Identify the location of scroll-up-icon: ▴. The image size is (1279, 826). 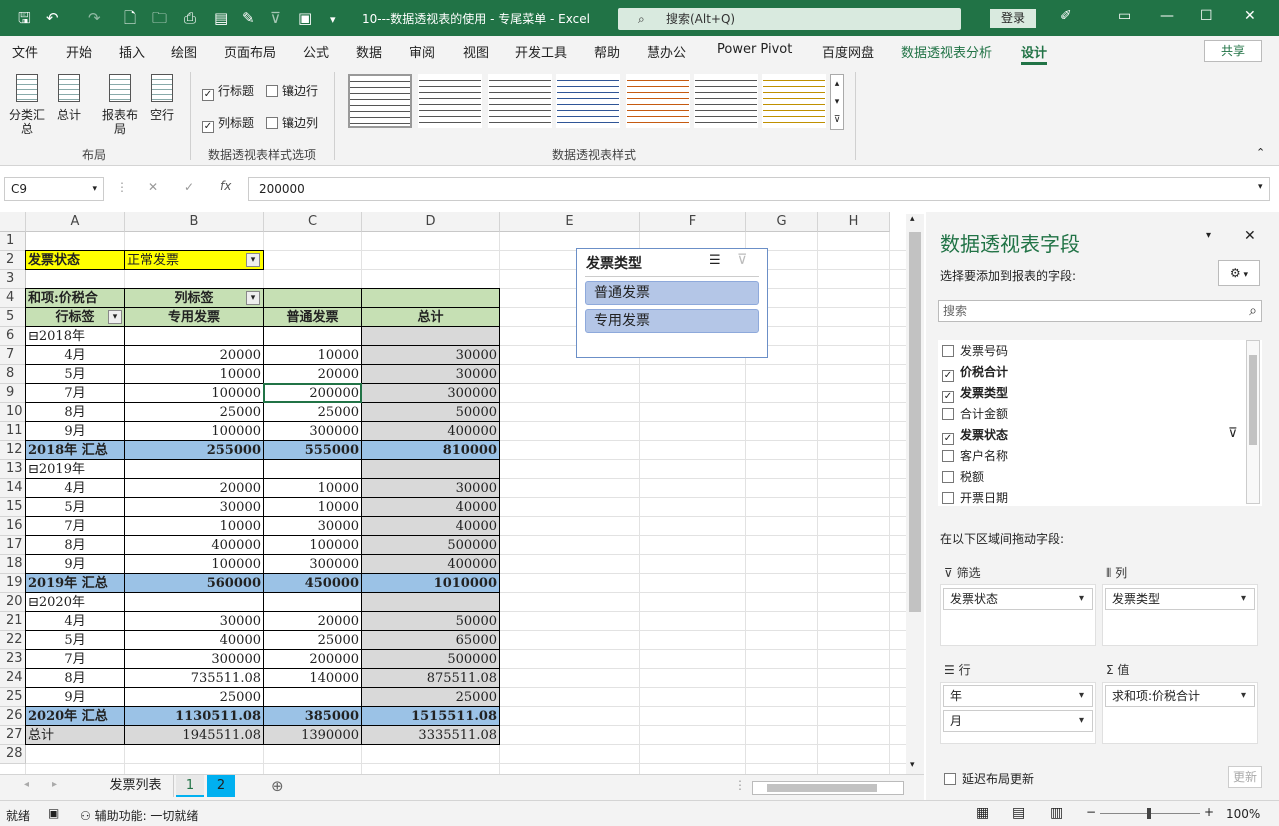
(912, 219).